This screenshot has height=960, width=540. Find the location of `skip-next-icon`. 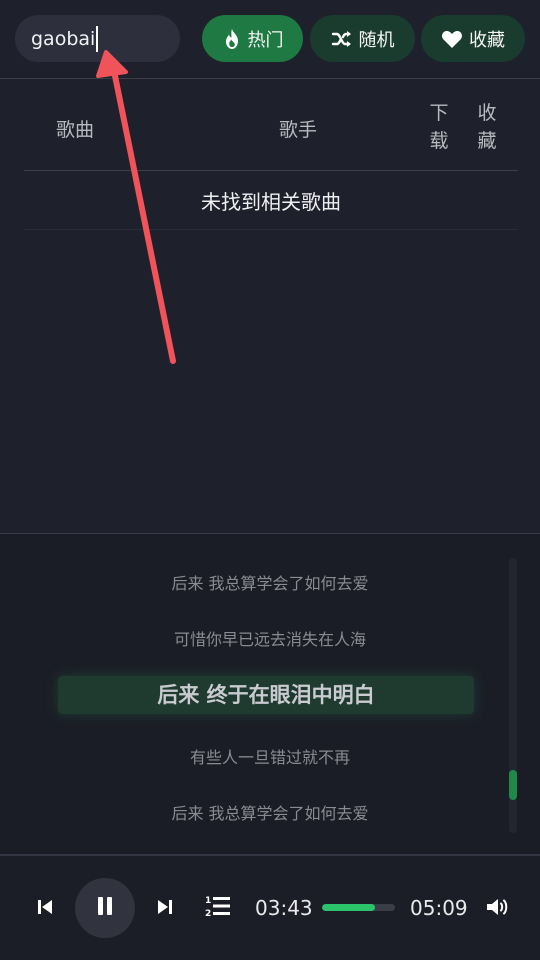

skip-next-icon is located at coordinates (165, 909).